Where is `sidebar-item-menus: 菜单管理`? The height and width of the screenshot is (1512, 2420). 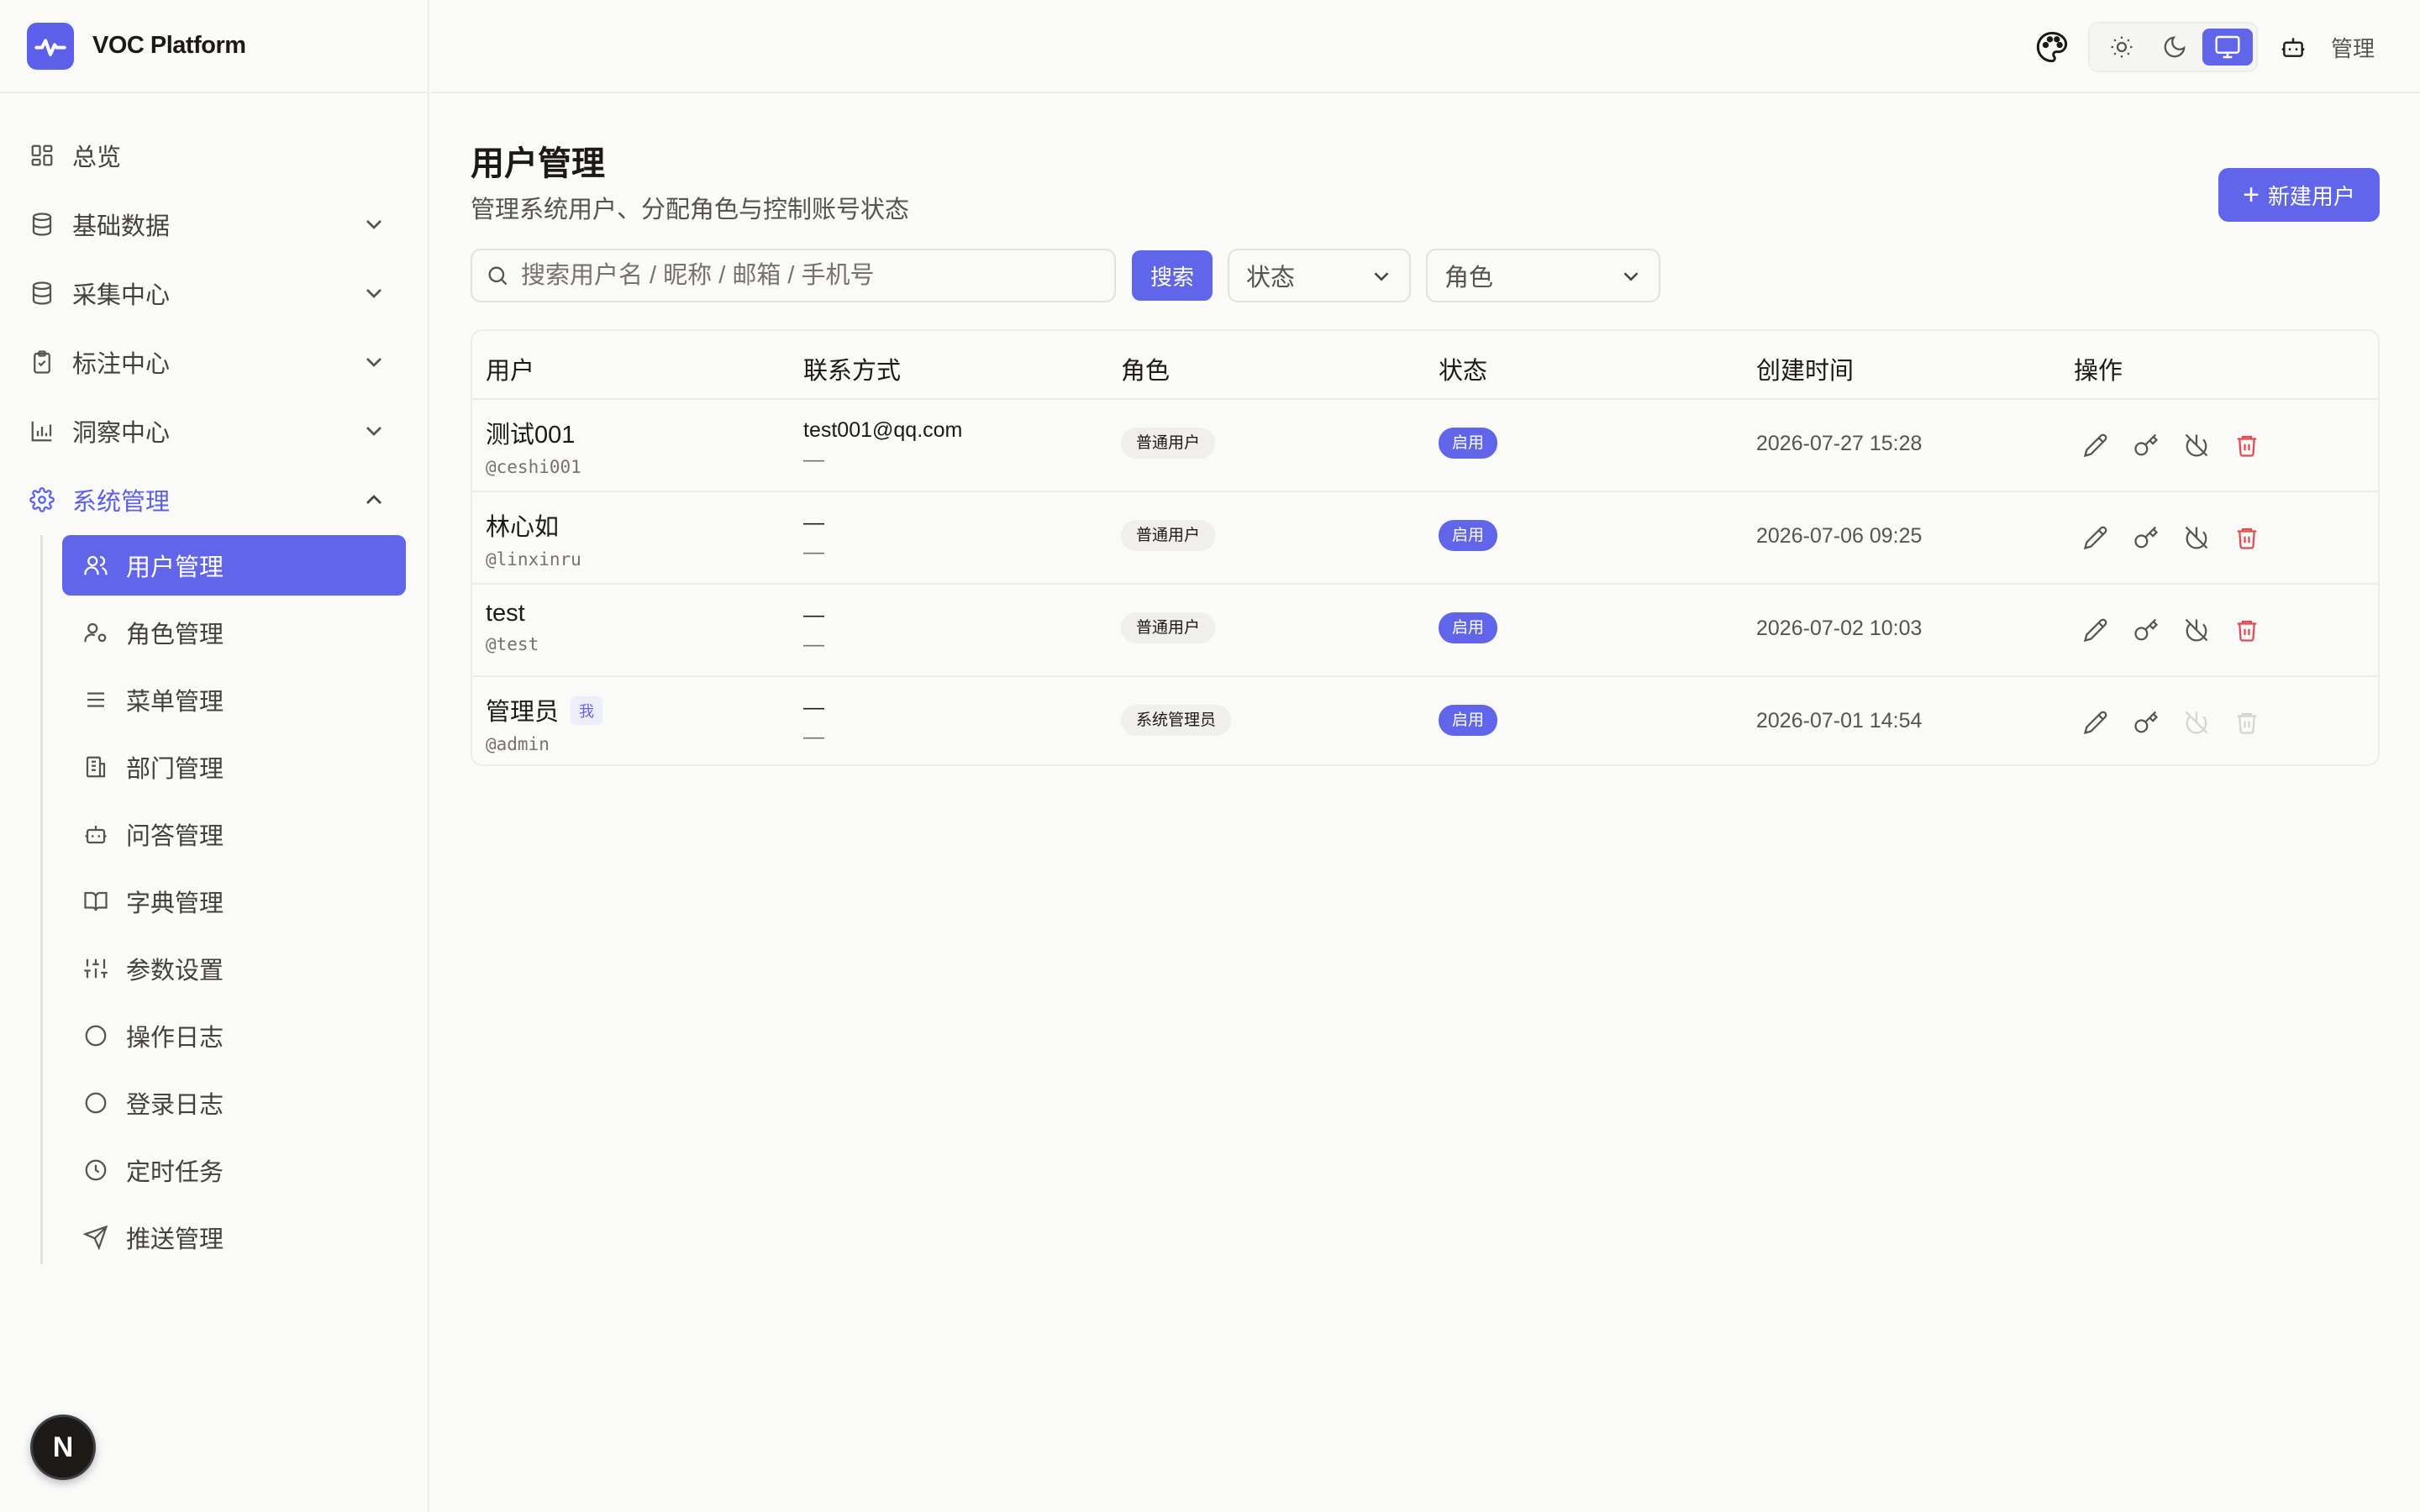 sidebar-item-menus: 菜单管理 is located at coordinates (234, 699).